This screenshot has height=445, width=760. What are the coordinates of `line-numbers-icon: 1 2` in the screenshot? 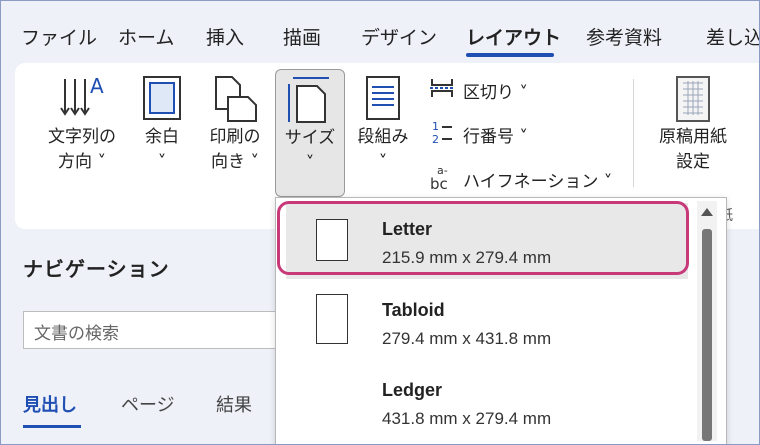 It's located at (443, 134).